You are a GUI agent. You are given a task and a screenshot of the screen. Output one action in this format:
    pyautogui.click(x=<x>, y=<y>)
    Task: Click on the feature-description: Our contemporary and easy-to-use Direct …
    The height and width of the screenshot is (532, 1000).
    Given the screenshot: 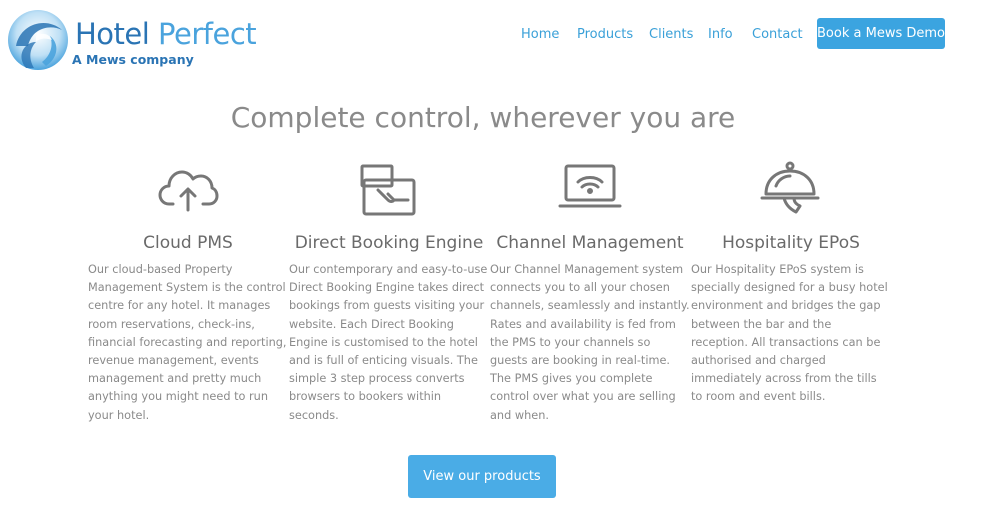 What is the action you would take?
    pyautogui.click(x=388, y=342)
    